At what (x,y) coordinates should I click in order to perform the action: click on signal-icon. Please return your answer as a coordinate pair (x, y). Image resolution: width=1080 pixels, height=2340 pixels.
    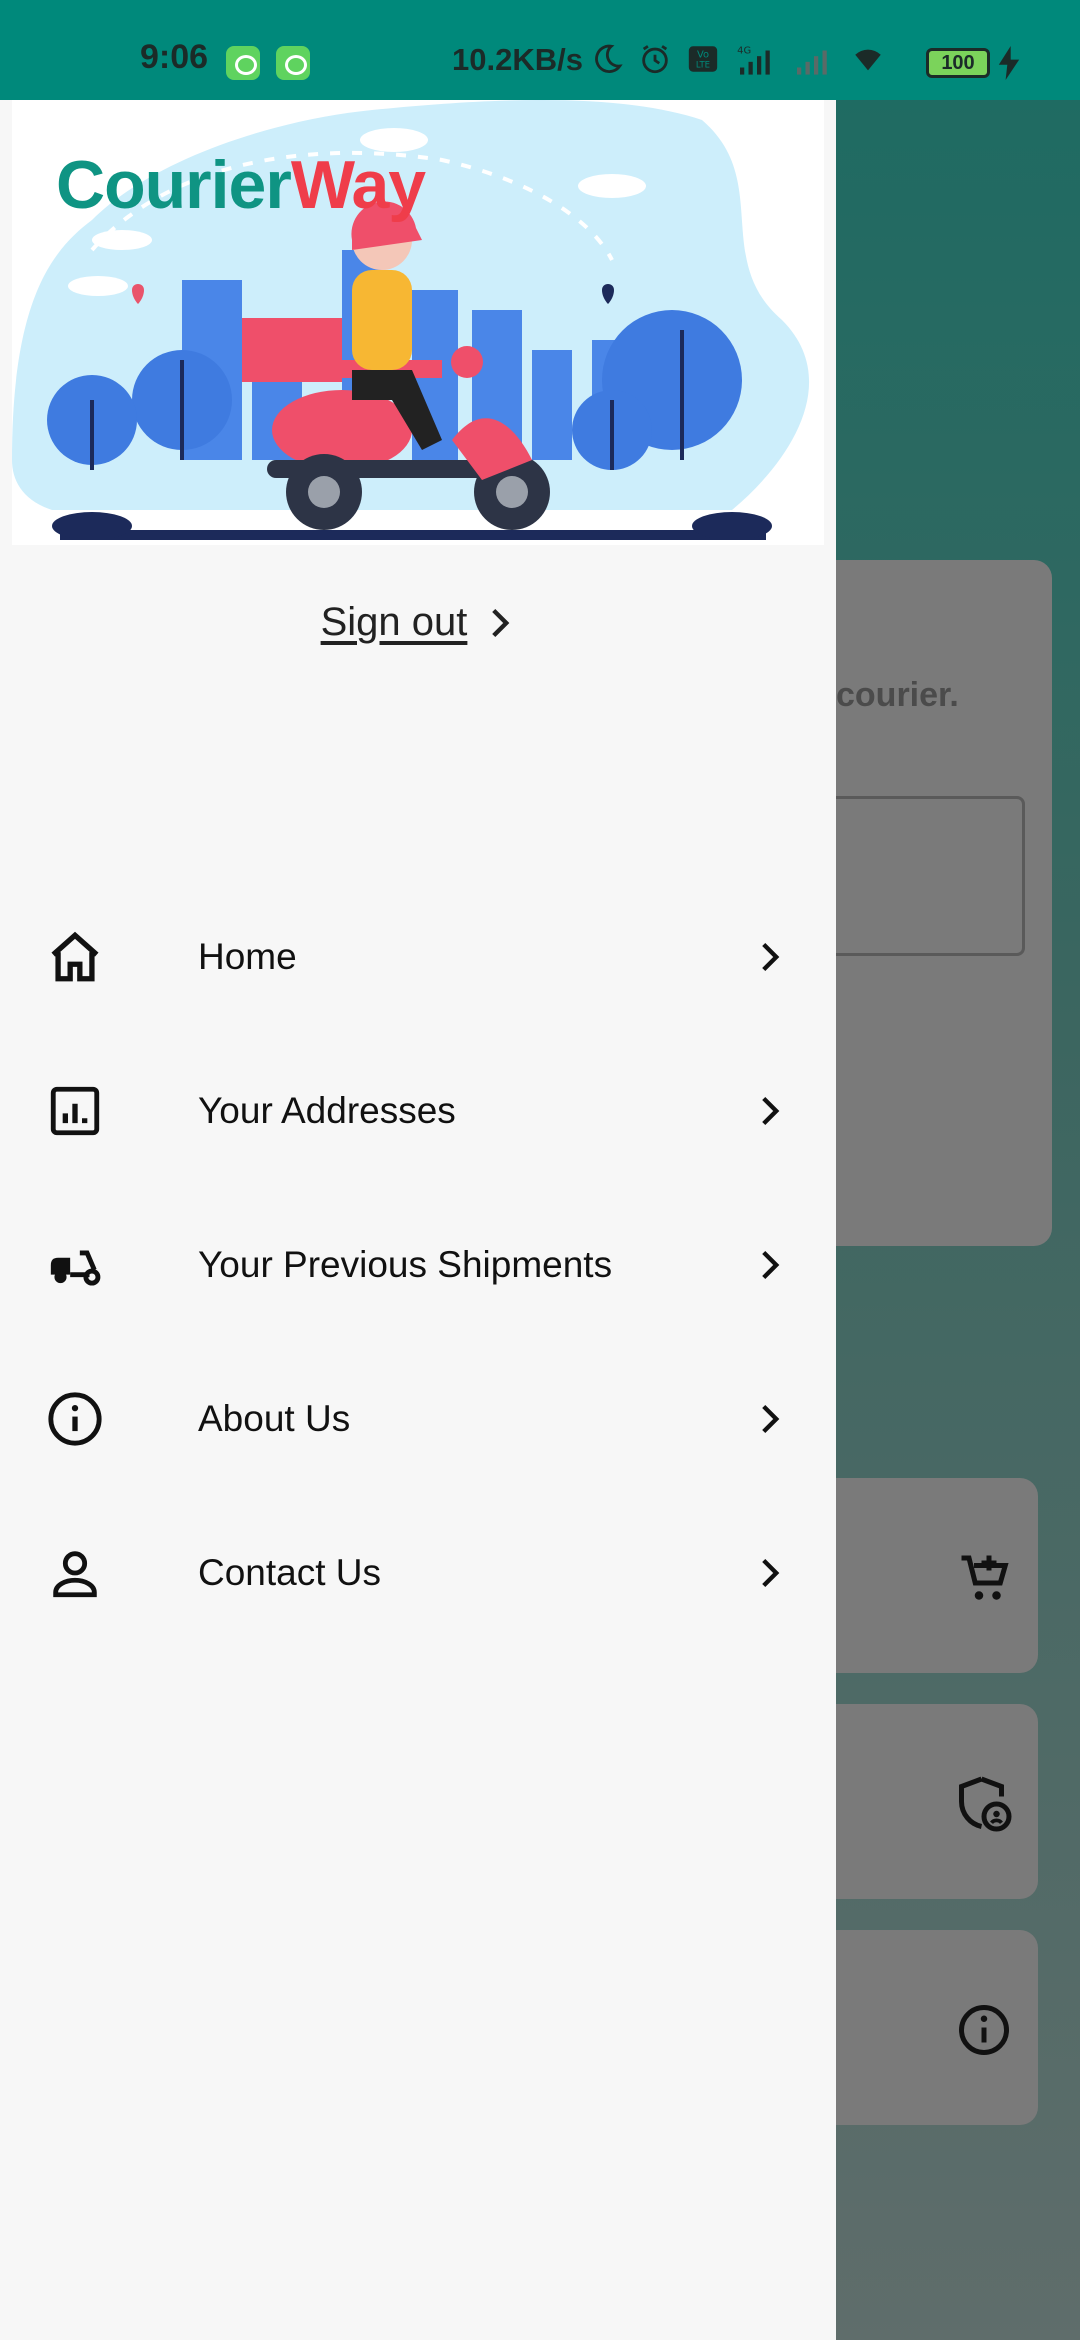
    Looking at the image, I should click on (812, 62).